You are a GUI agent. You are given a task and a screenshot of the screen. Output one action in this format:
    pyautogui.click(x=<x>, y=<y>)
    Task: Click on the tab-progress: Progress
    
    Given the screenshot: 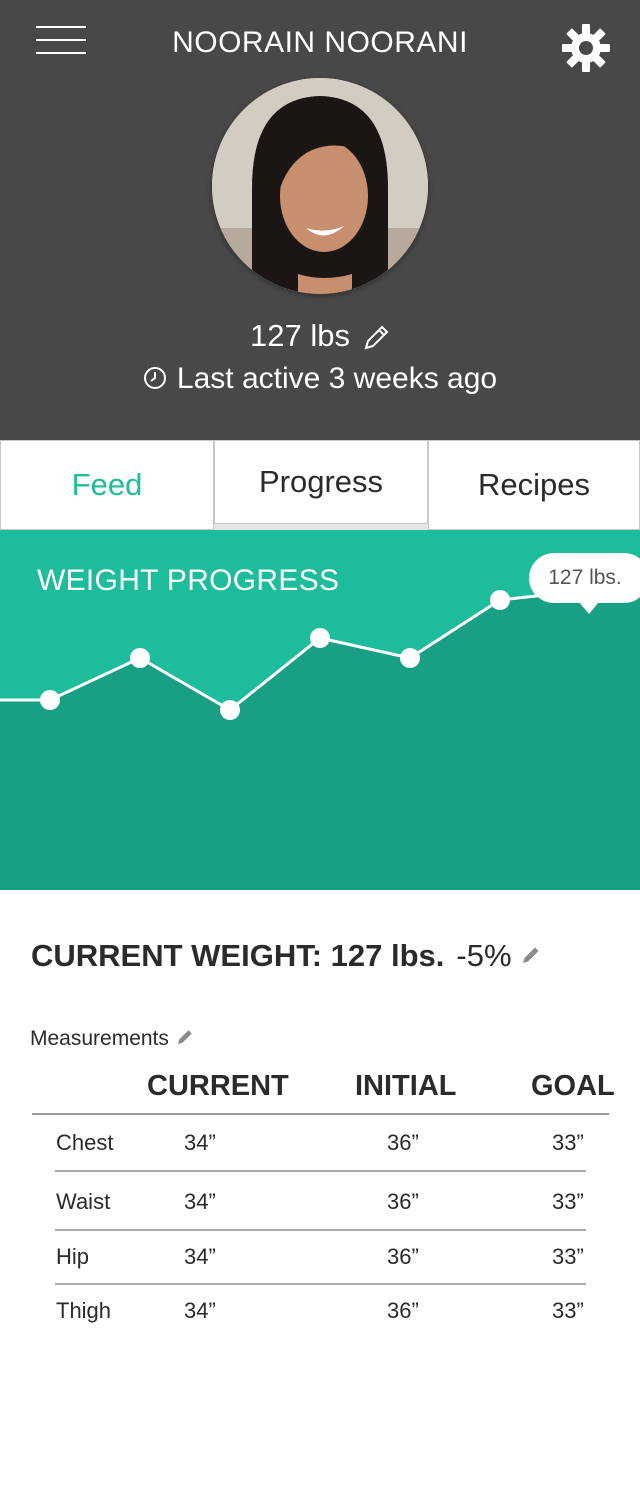 What is the action you would take?
    pyautogui.click(x=321, y=482)
    